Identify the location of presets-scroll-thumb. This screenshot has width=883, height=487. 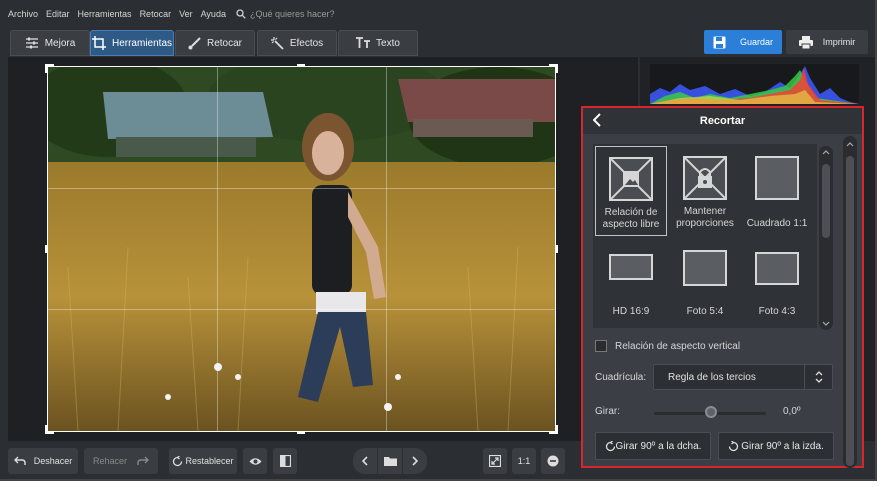
(826, 201).